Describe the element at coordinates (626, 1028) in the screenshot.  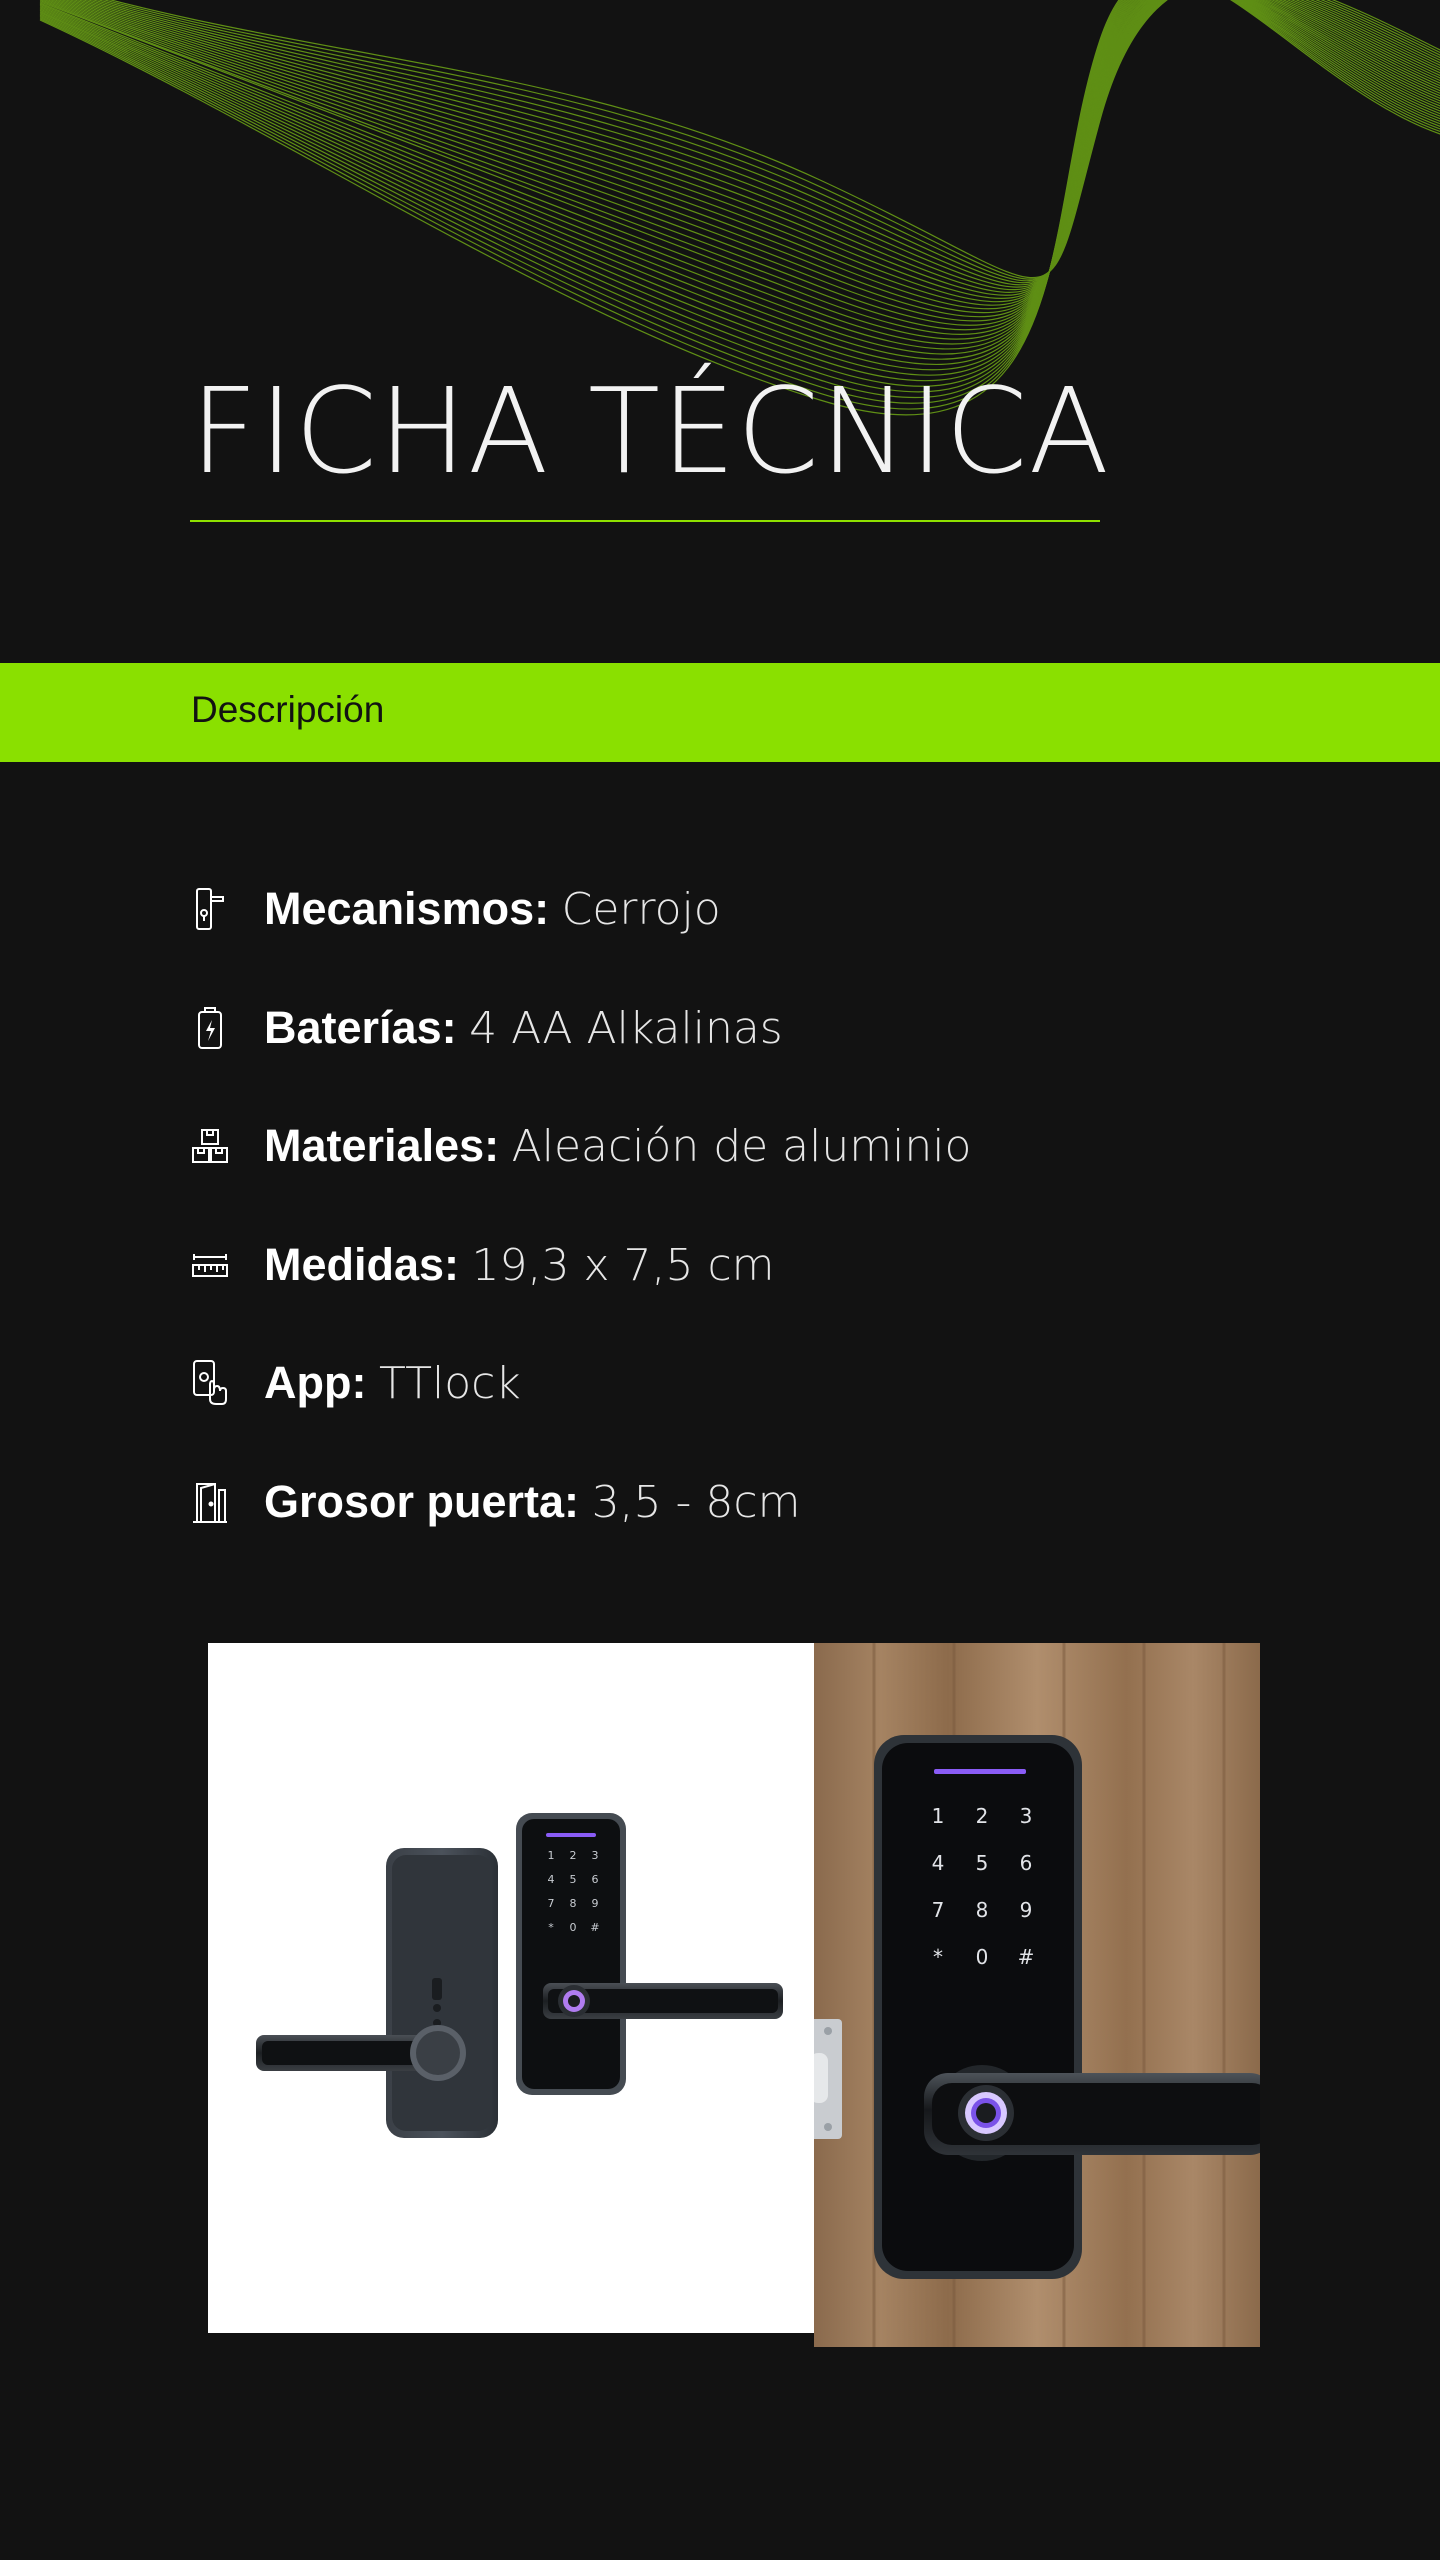
I see `spec-value: 4 AA Alkalinas` at that location.